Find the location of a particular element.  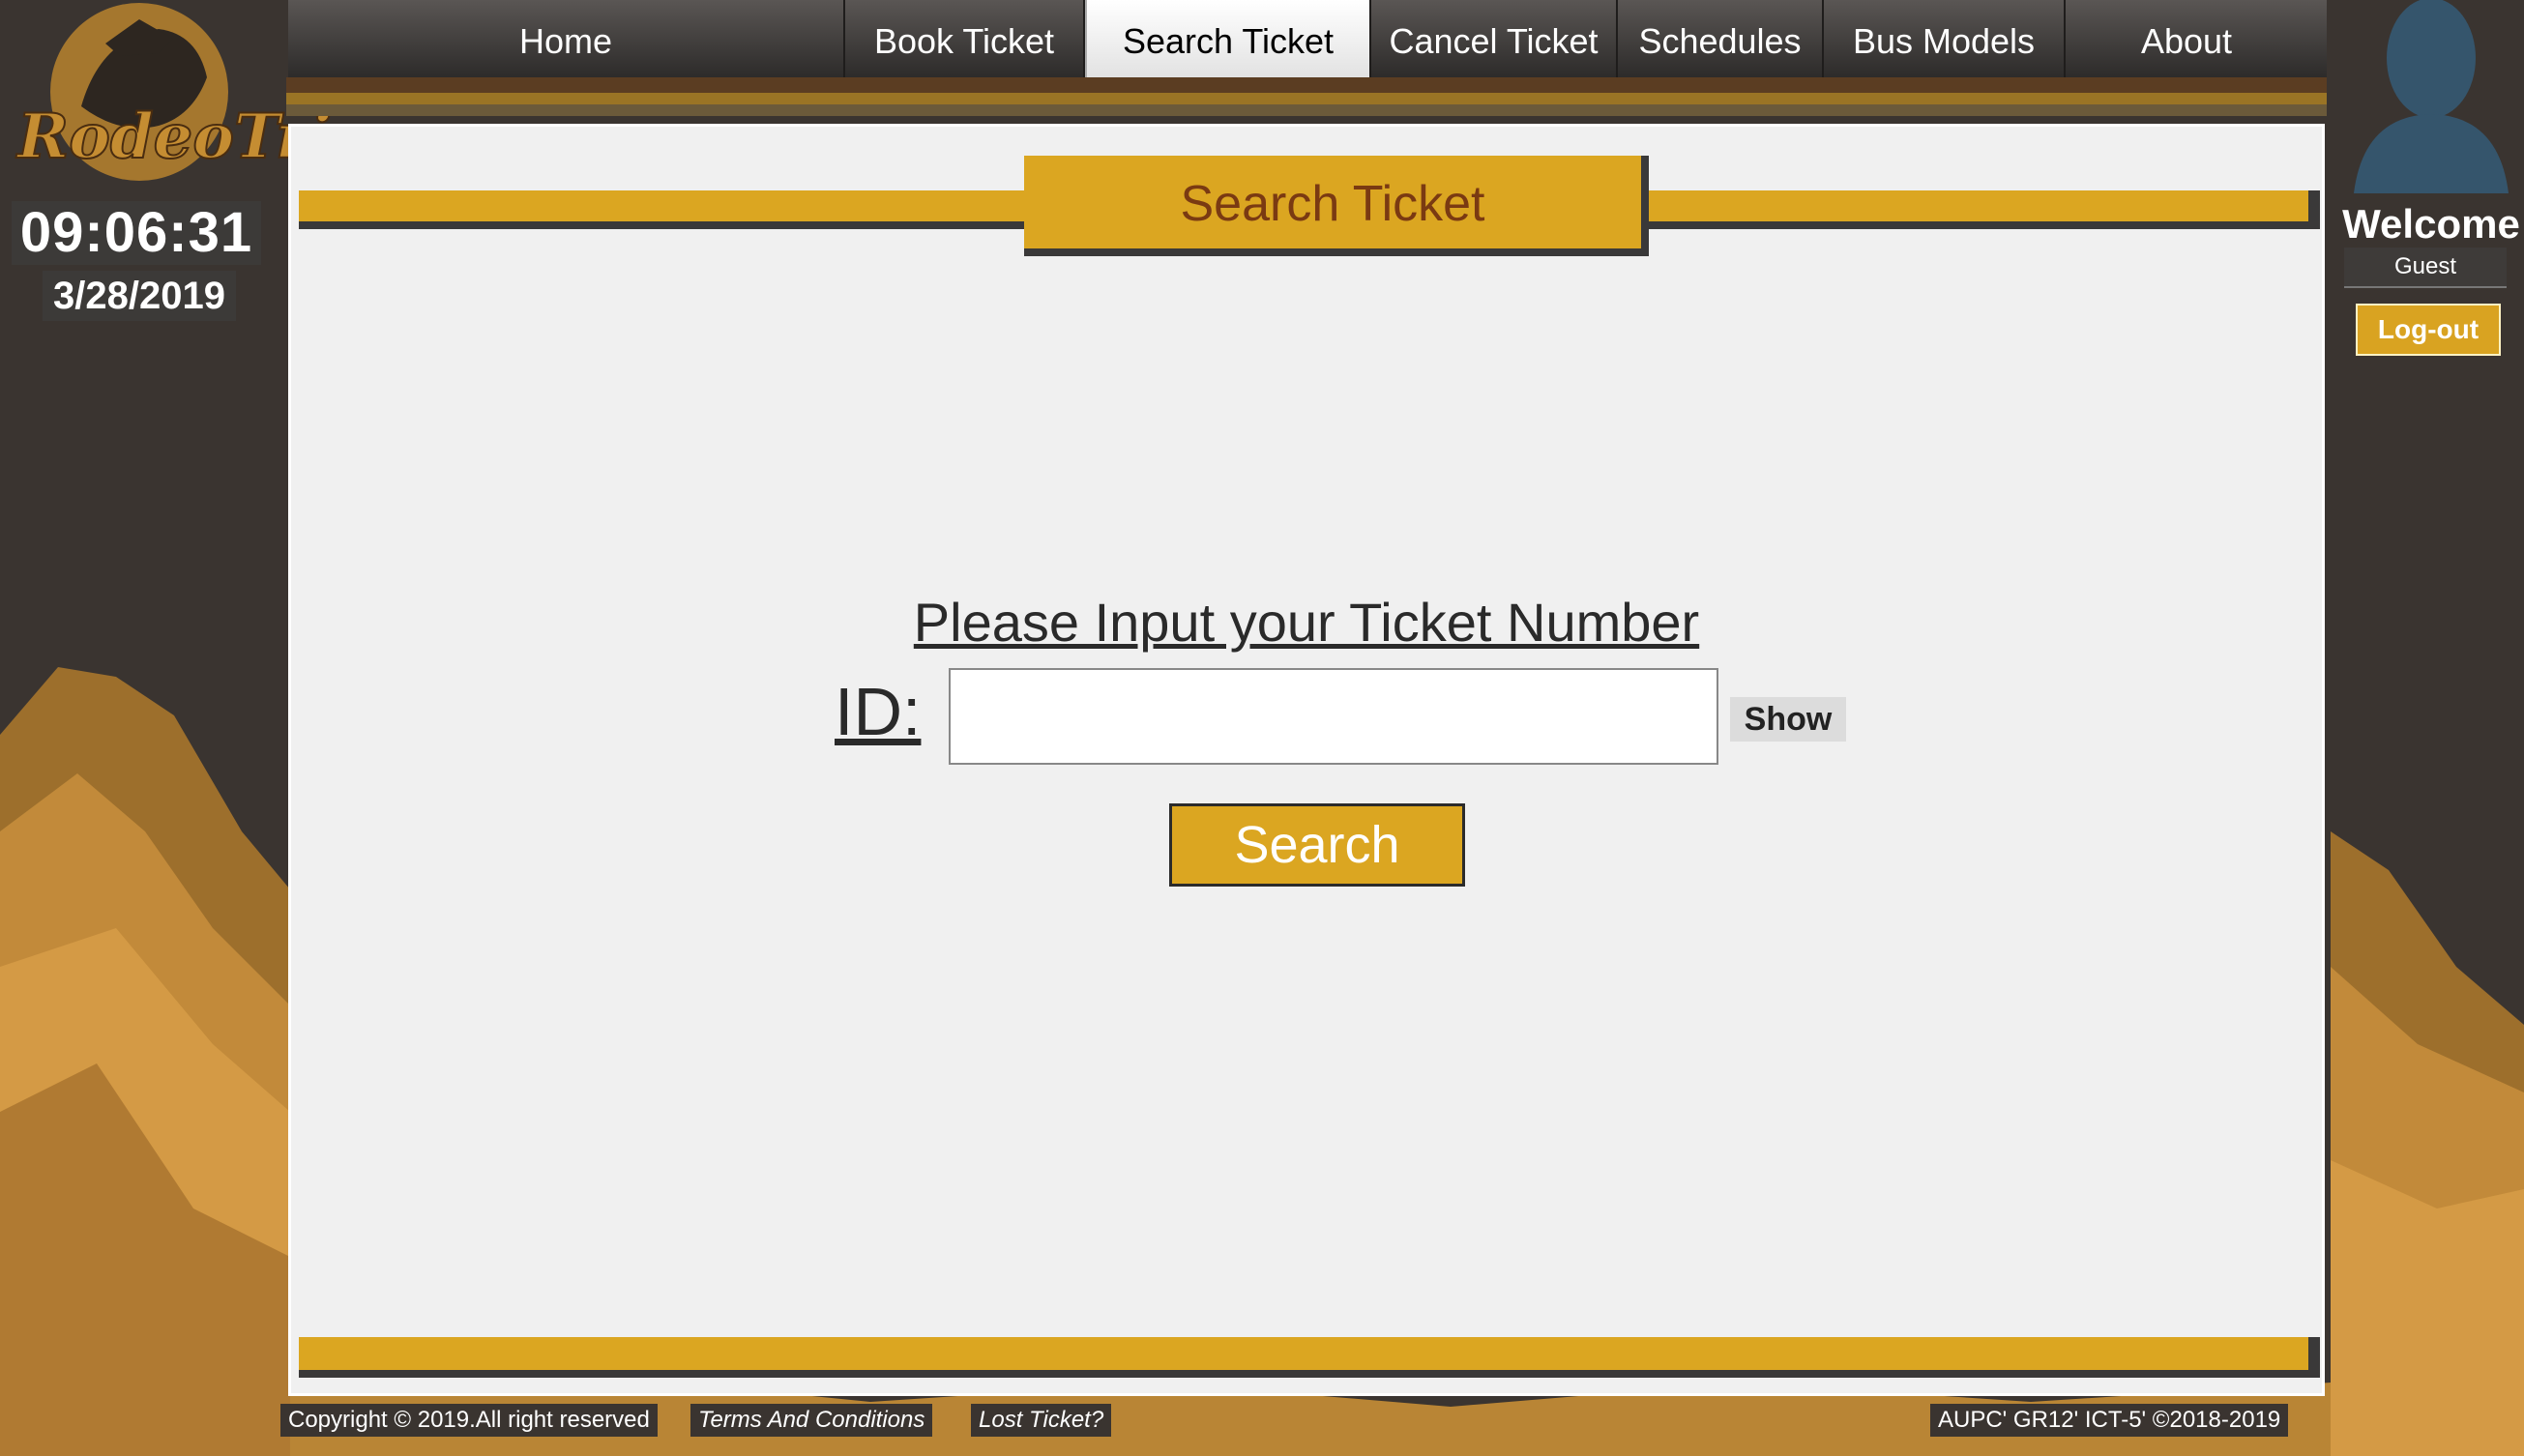

ticket-id-input is located at coordinates (1333, 717).